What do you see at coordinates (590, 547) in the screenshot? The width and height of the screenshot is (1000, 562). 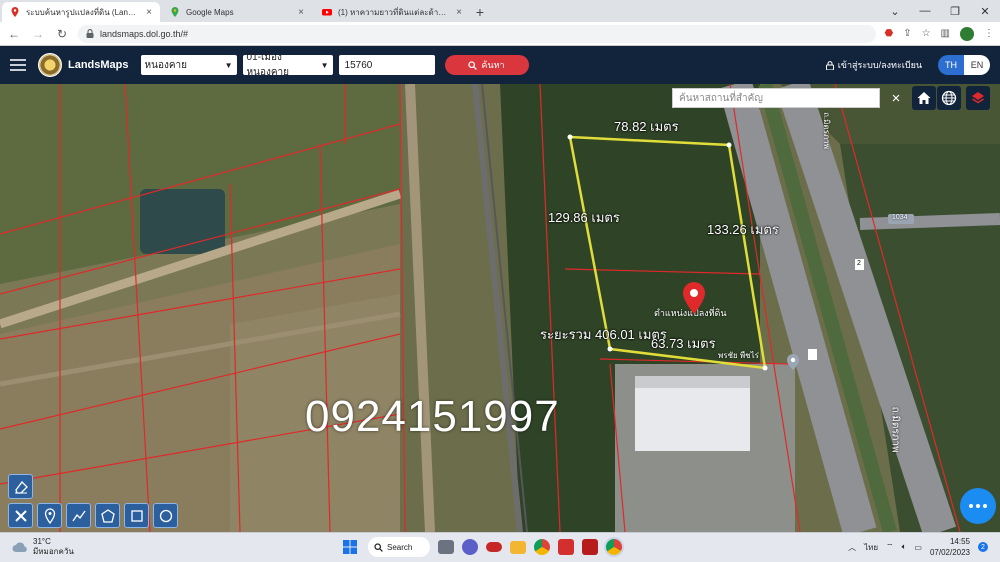 I see `acrobat-icon` at bounding box center [590, 547].